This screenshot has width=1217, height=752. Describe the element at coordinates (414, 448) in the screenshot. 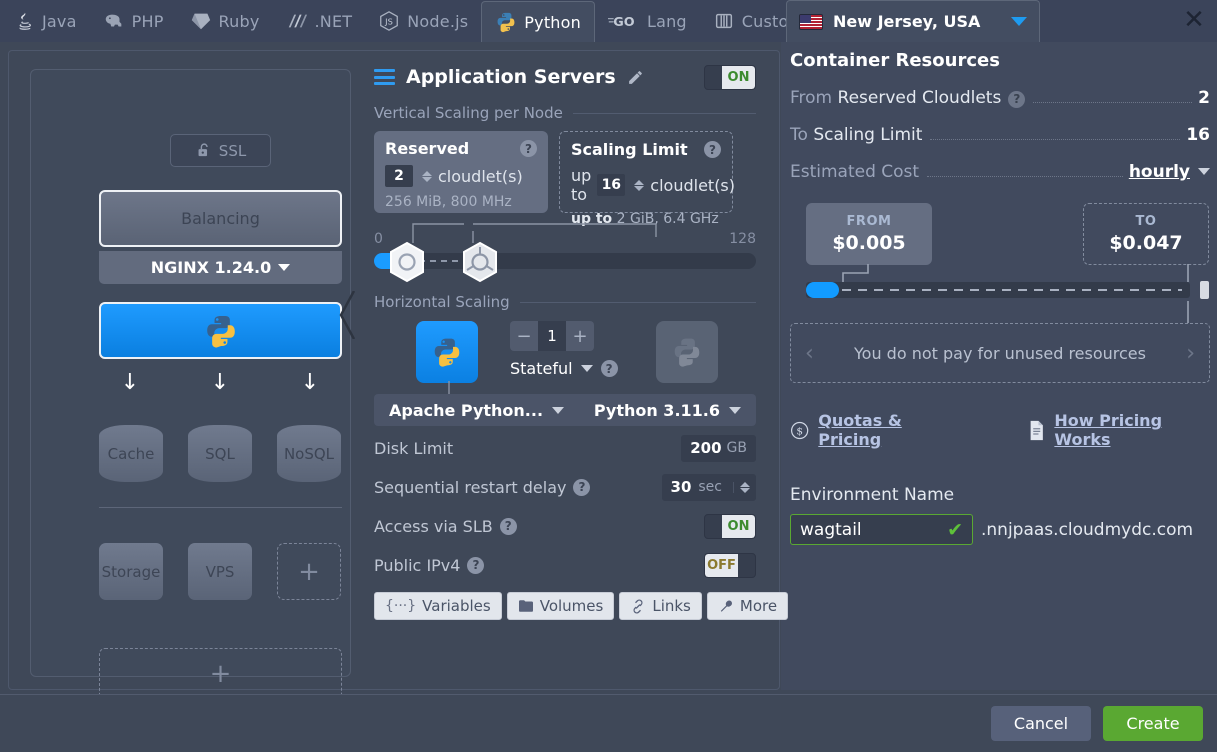

I see `row-label: Disk Limit` at that location.